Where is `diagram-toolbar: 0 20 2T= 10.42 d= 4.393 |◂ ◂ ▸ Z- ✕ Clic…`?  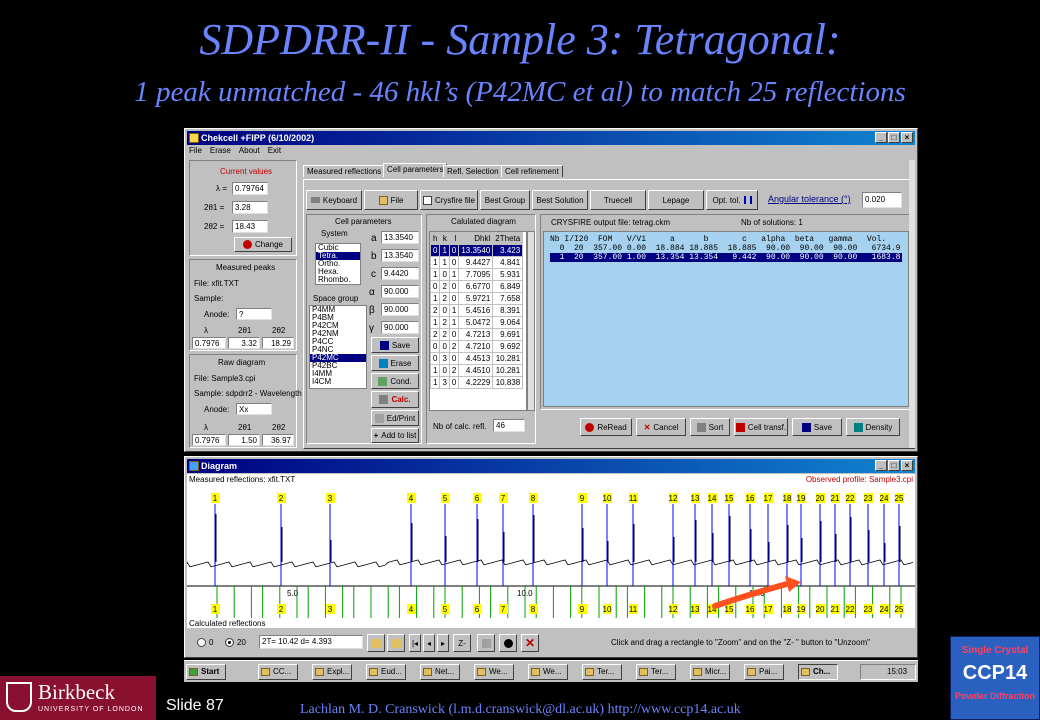 diagram-toolbar: 0 20 2T= 10.42 d= 4.393 |◂ ◂ ▸ Z- ✕ Clic… is located at coordinates (551, 643).